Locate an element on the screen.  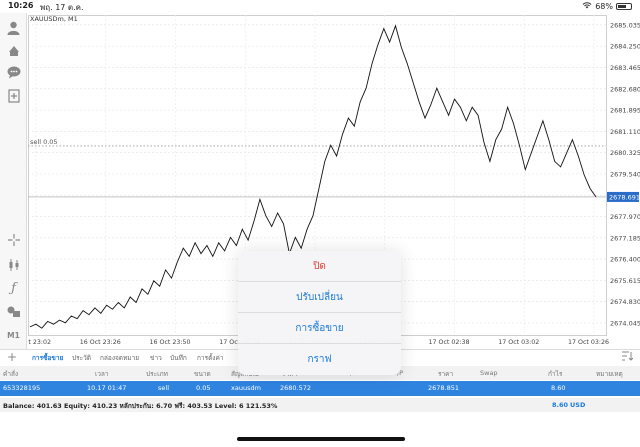
status-time: 10:26 is located at coordinates (21, 5).